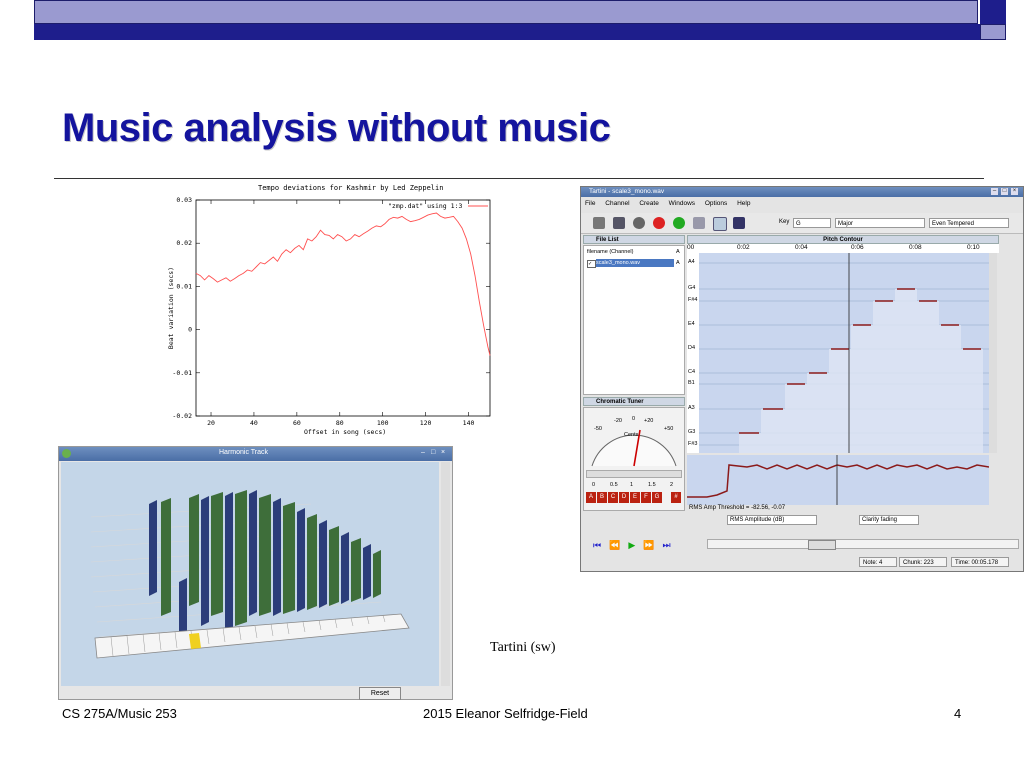 The height and width of the screenshot is (768, 1024). What do you see at coordinates (812, 223) in the screenshot?
I see `key-select: G` at bounding box center [812, 223].